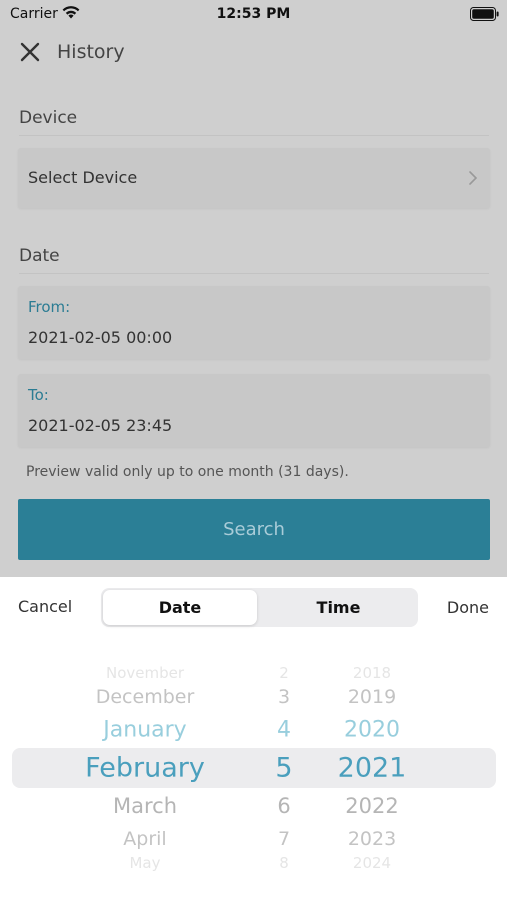 The height and width of the screenshot is (900, 507). What do you see at coordinates (484, 14) in the screenshot?
I see `battery-icon` at bounding box center [484, 14].